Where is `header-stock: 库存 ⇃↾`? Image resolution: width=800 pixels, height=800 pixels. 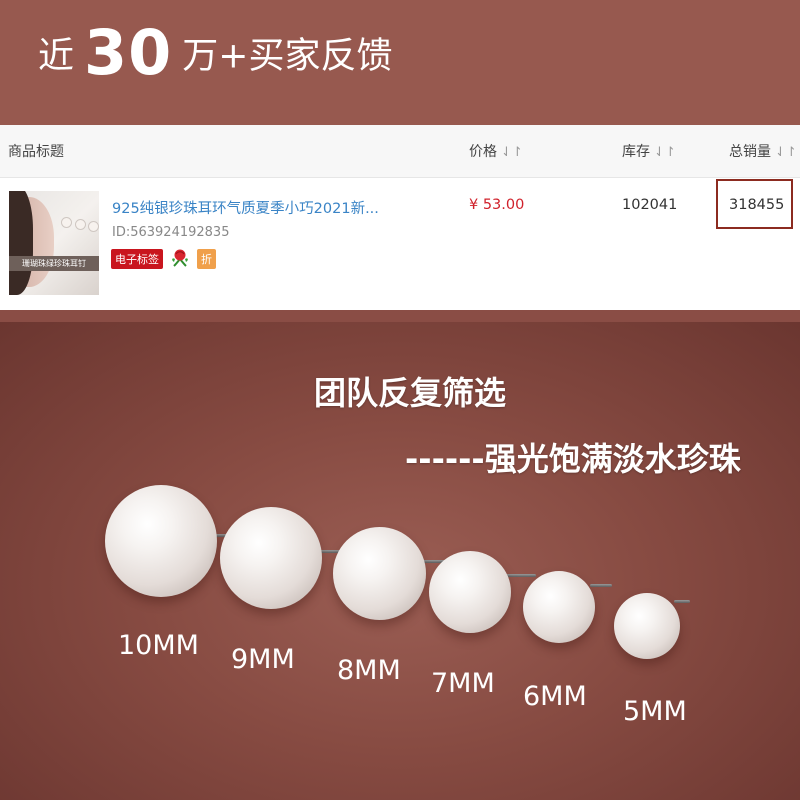
header-stock: 库存 ⇃↾ is located at coordinates (649, 151).